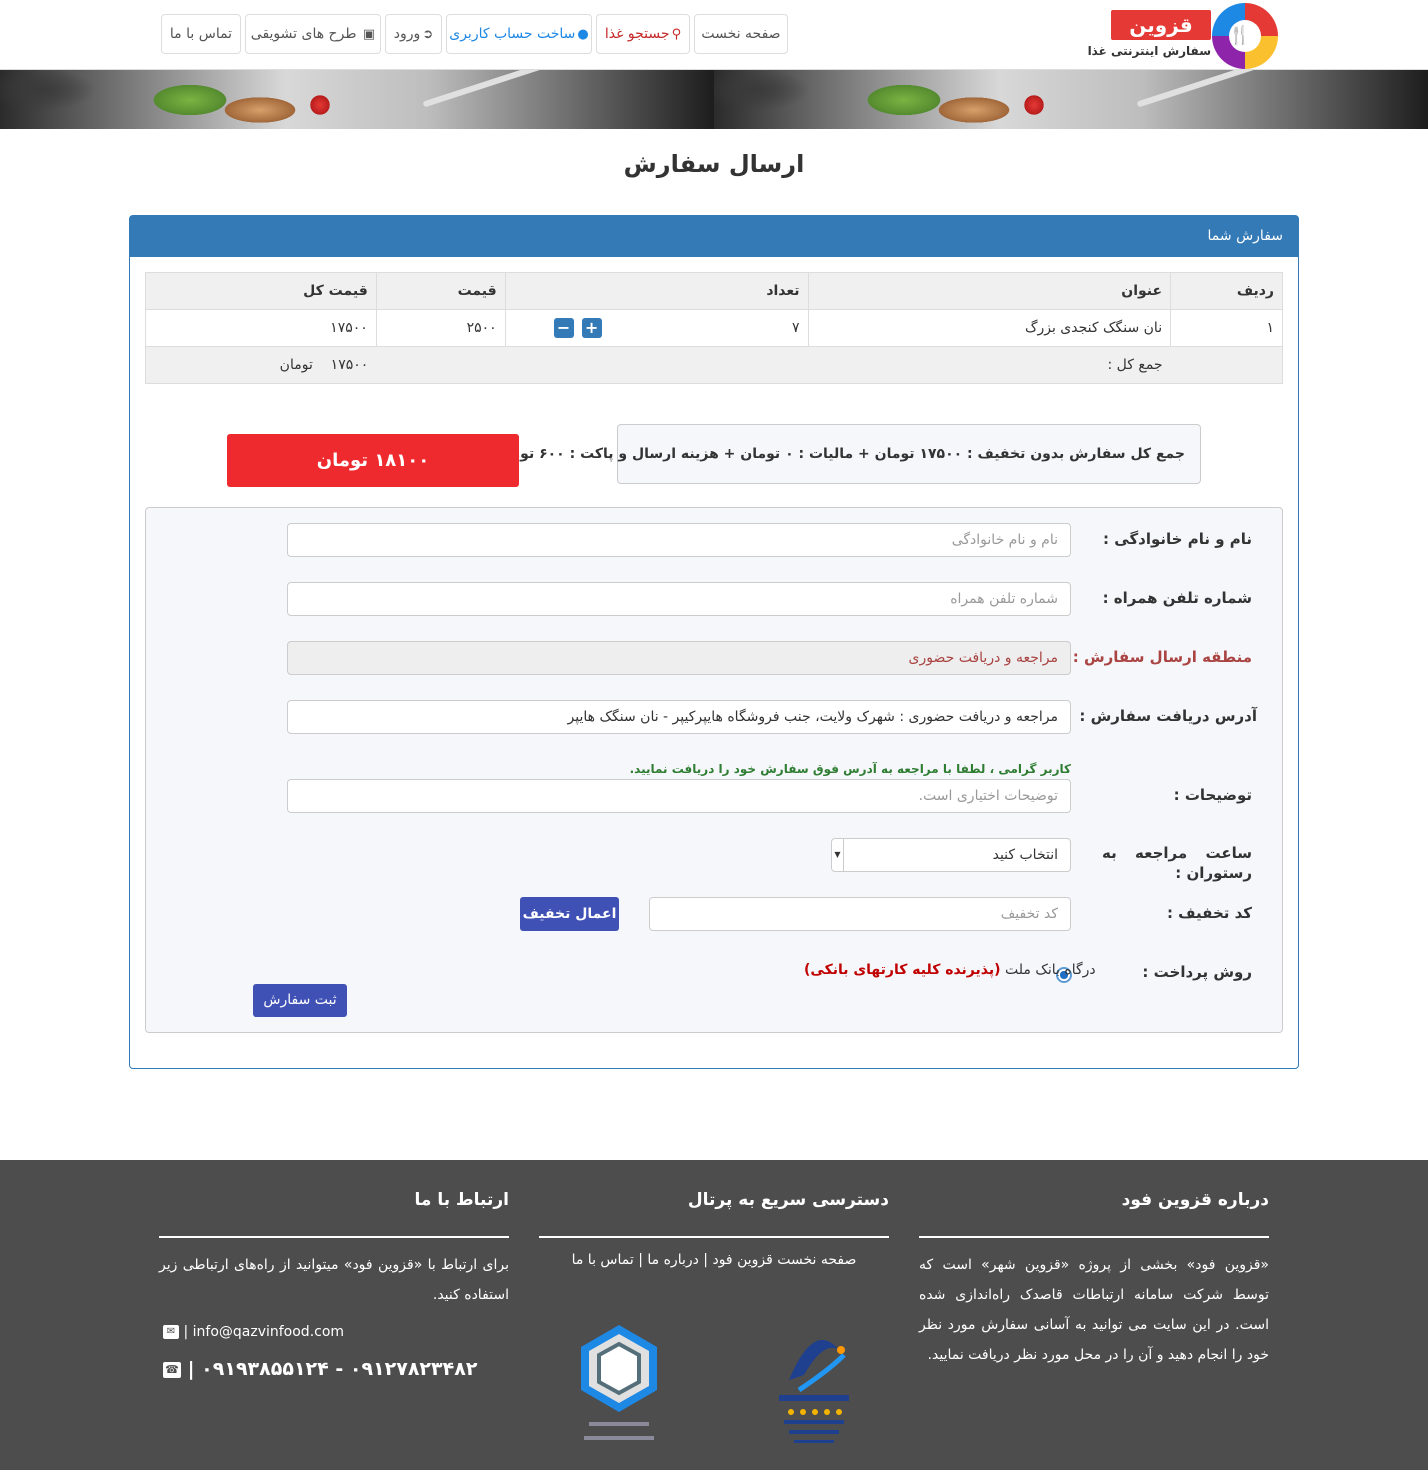  I want to click on footer-phone-line: ☎ | ۰۹۱۹۳۸۵۵۱۲۴ - ۰۹۱۲۷۸۲۳۴۸۲, so click(334, 1369).